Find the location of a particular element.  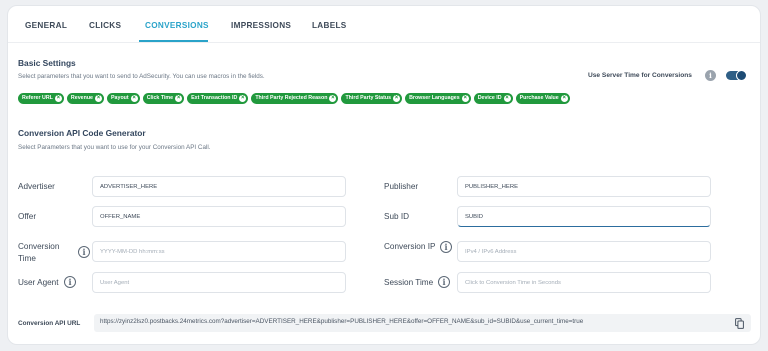

parameter-chip: Revenue × is located at coordinates (85, 98).